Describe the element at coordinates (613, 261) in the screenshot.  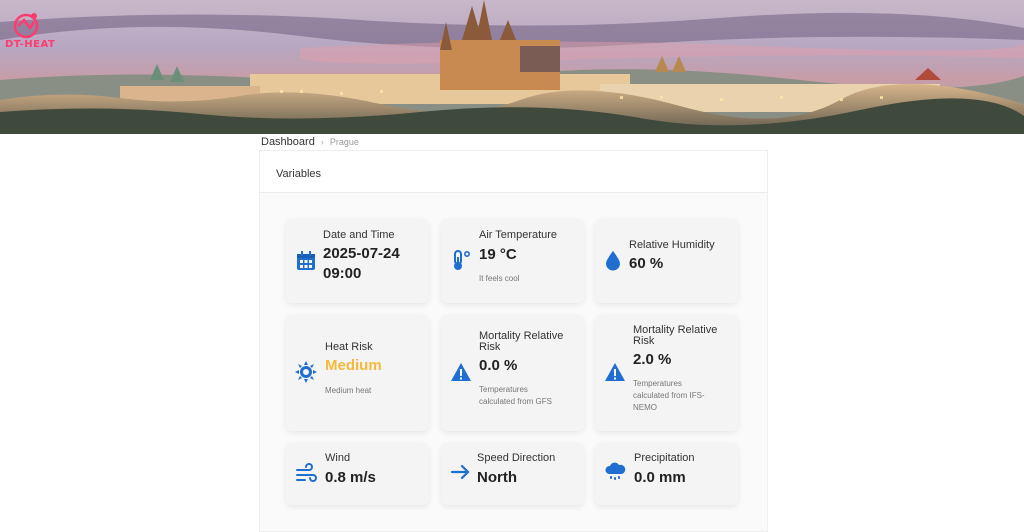
I see `water-drop-icon` at that location.